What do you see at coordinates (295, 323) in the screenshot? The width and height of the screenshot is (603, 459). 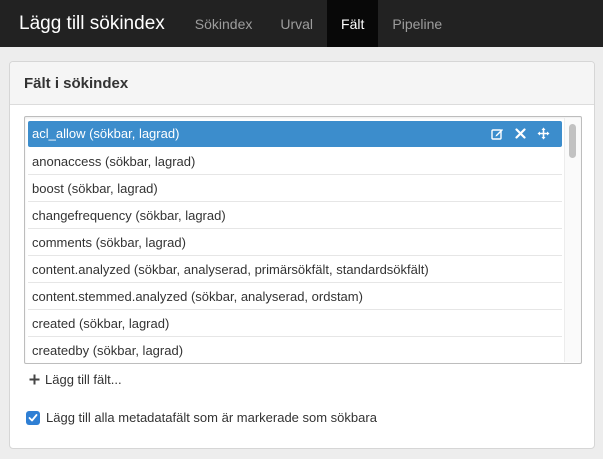 I see `list-item: created (sökbar, lagrad)` at bounding box center [295, 323].